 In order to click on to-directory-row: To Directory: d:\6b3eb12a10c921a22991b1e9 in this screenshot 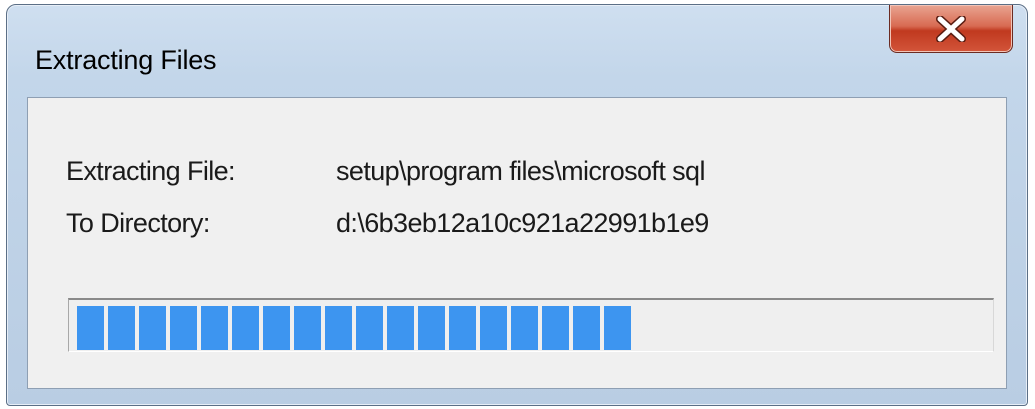, I will do `click(387, 223)`.